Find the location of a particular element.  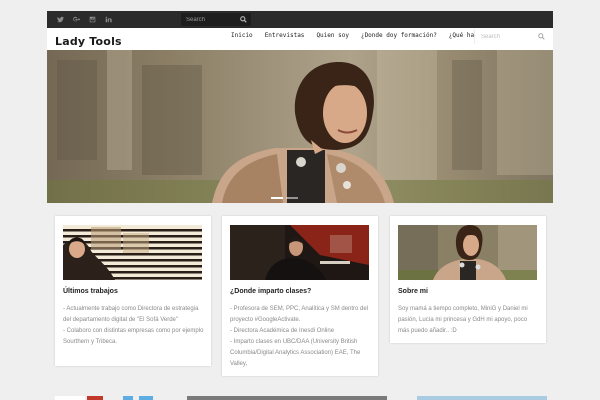

linkedin-icon is located at coordinates (108, 19).